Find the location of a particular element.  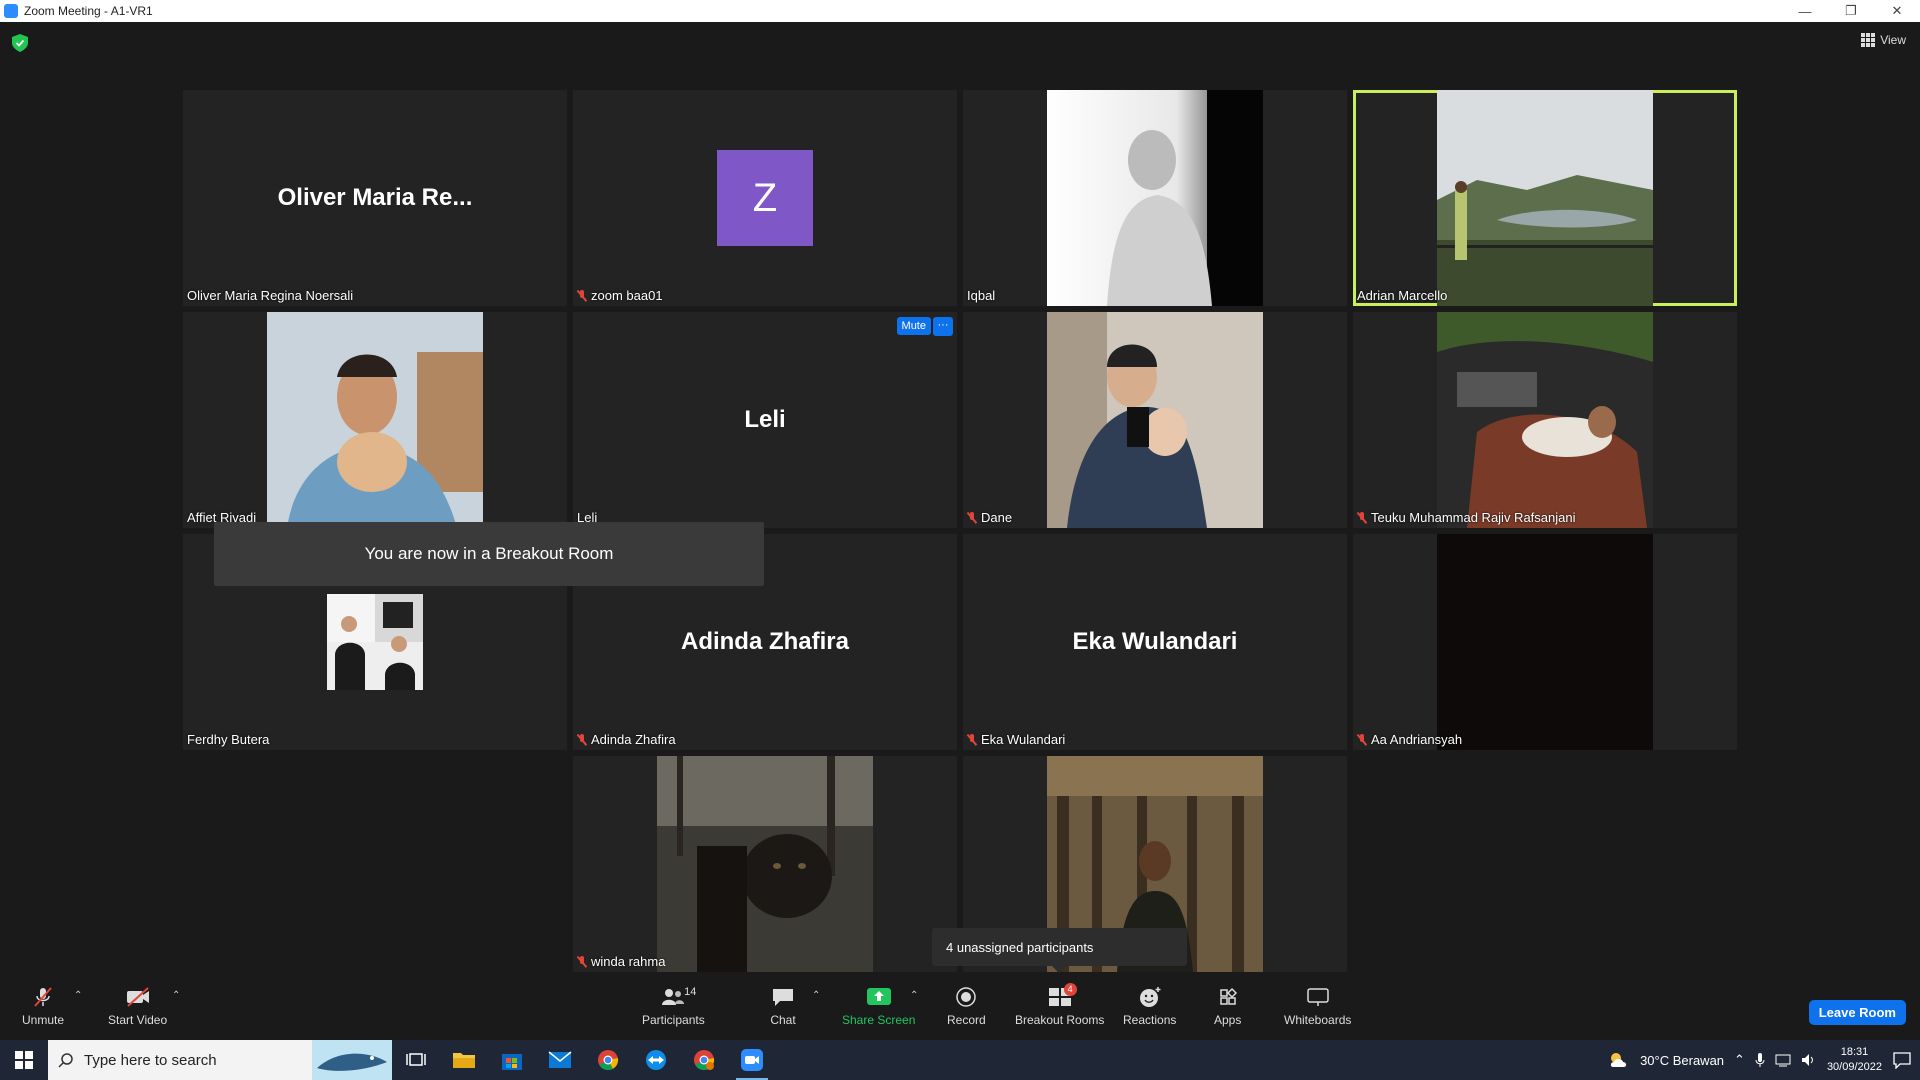

teamviewer-button is located at coordinates (656, 1060).